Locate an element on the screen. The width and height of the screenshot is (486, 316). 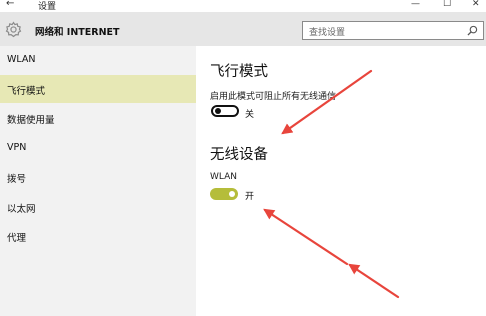
search-placeholder: 查找设置 is located at coordinates (327, 33).